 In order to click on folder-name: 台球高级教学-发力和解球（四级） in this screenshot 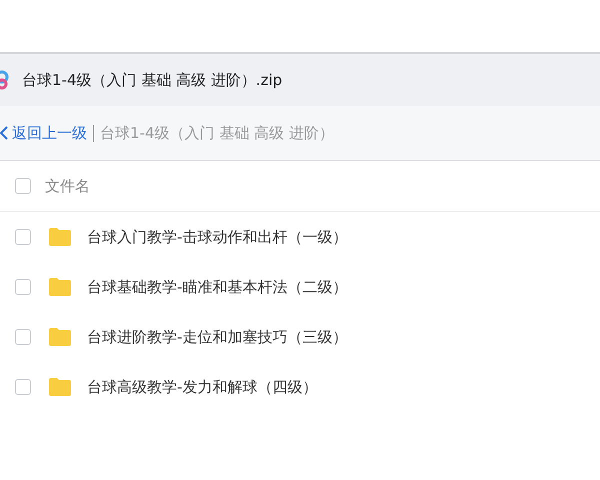, I will do `click(202, 387)`.